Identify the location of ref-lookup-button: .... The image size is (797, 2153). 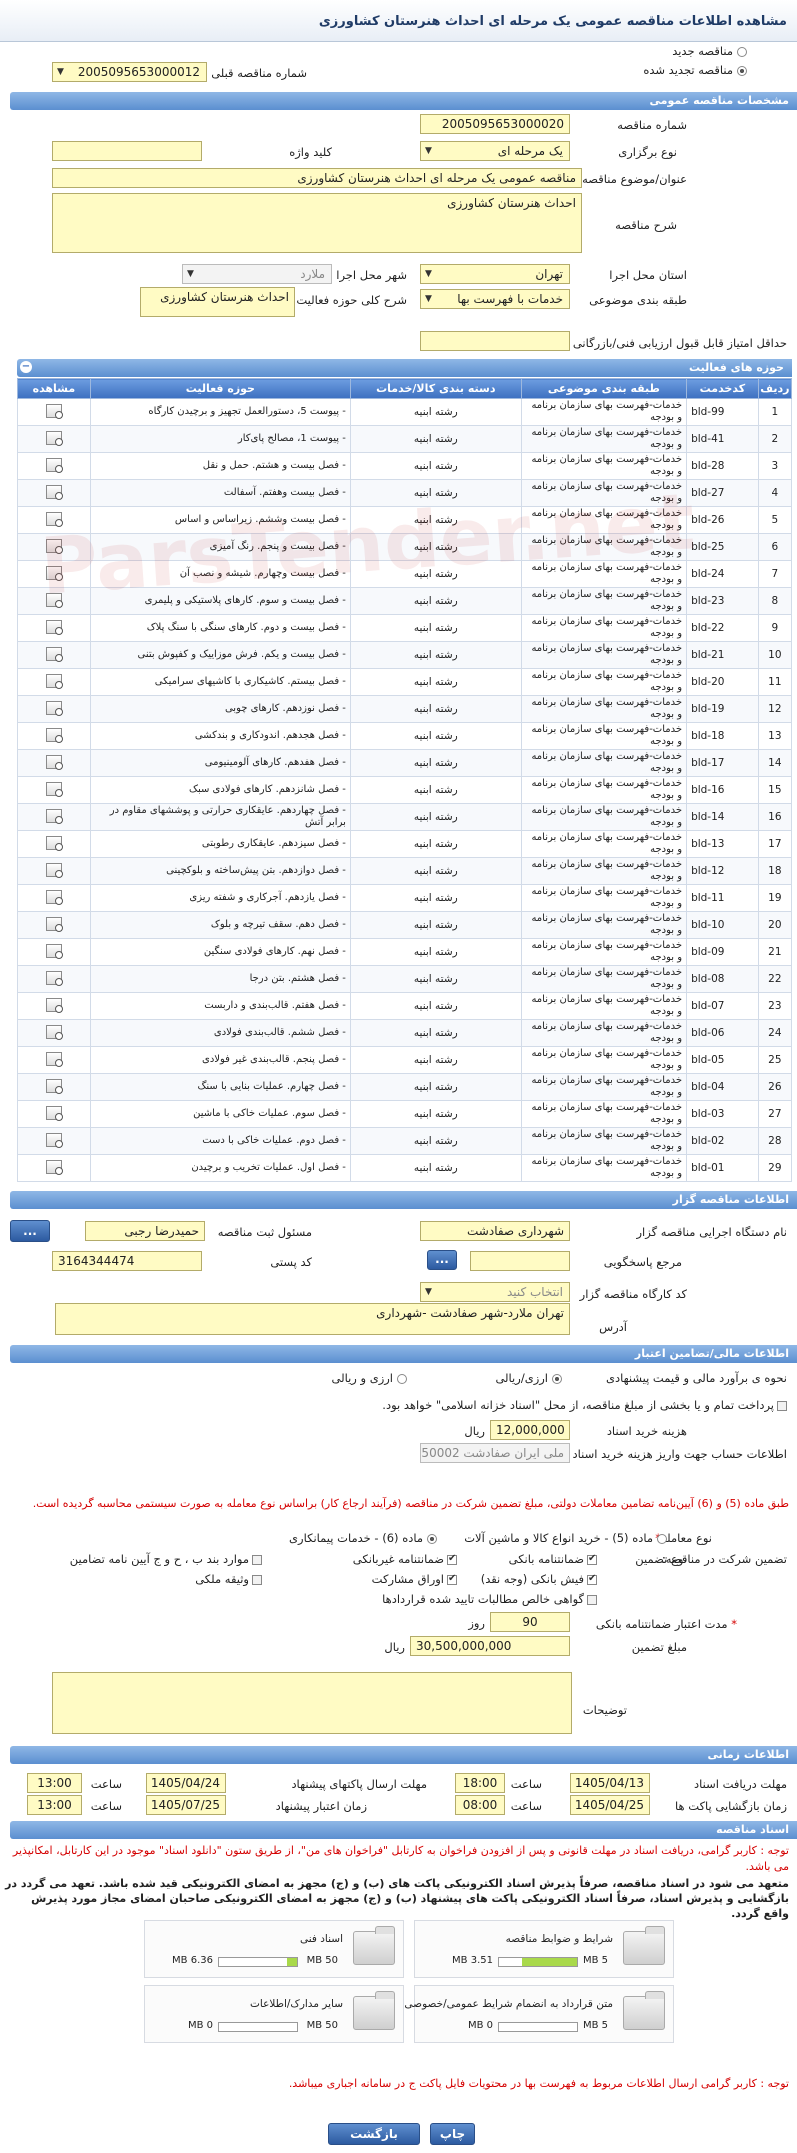
(442, 1260).